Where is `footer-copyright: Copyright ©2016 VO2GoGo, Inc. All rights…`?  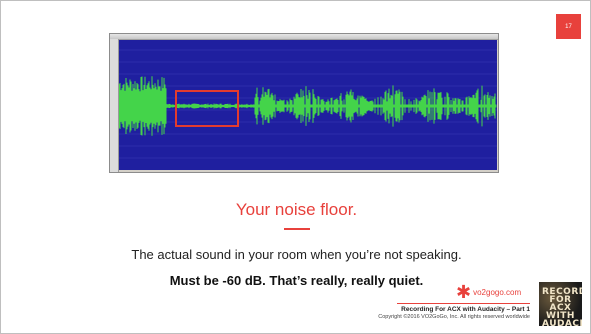
footer-copyright: Copyright ©2016 VO2GoGo, Inc. All rights… is located at coordinates (454, 317).